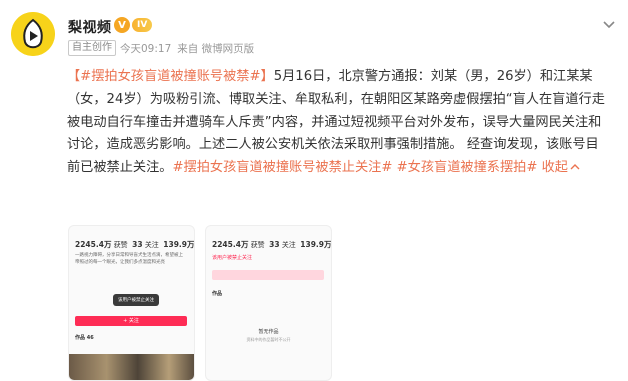  Describe the element at coordinates (142, 25) in the screenshot. I see `level-badge: IV` at that location.